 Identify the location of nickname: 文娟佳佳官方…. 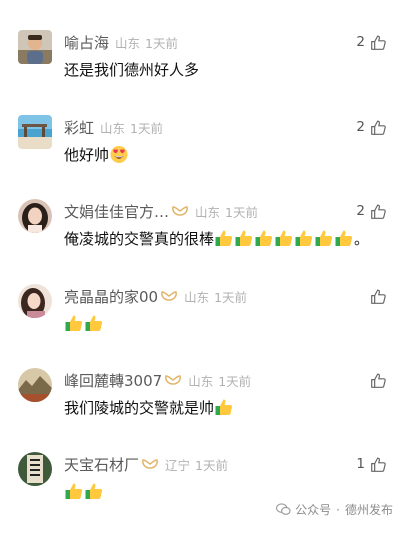
(116, 211).